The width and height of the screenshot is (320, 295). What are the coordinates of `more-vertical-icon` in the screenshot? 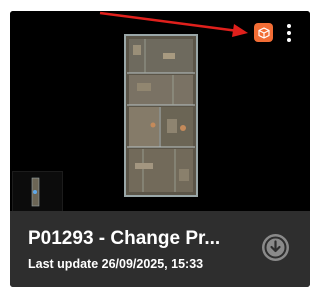 It's located at (289, 26).